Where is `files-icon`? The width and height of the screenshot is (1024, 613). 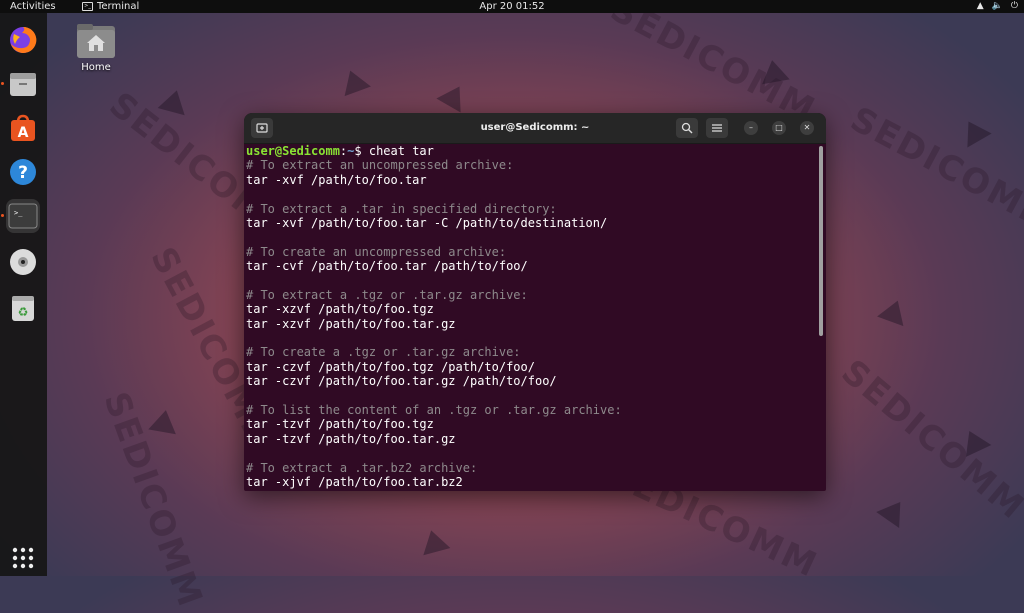 files-icon is located at coordinates (23, 84).